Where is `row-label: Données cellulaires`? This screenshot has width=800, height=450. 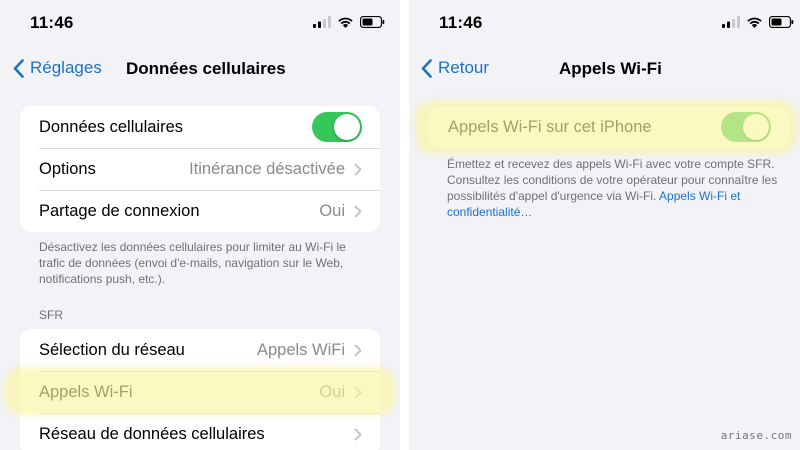
row-label: Données cellulaires is located at coordinates (111, 126).